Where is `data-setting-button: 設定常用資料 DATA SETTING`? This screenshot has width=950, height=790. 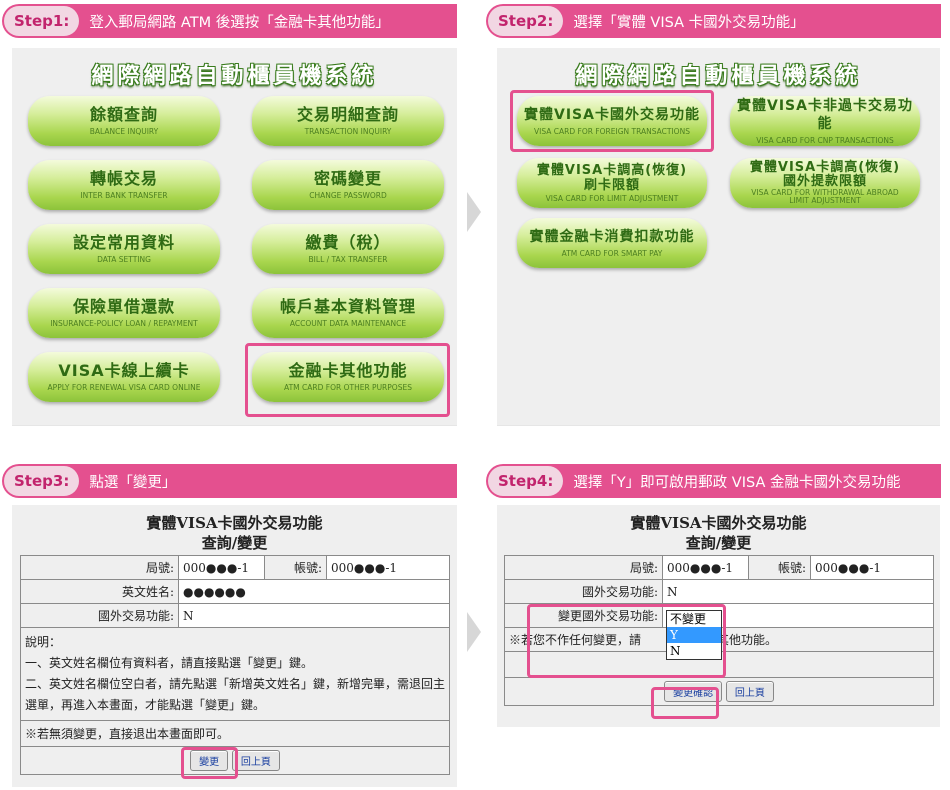
data-setting-button: 設定常用資料 DATA SETTING is located at coordinates (124, 249).